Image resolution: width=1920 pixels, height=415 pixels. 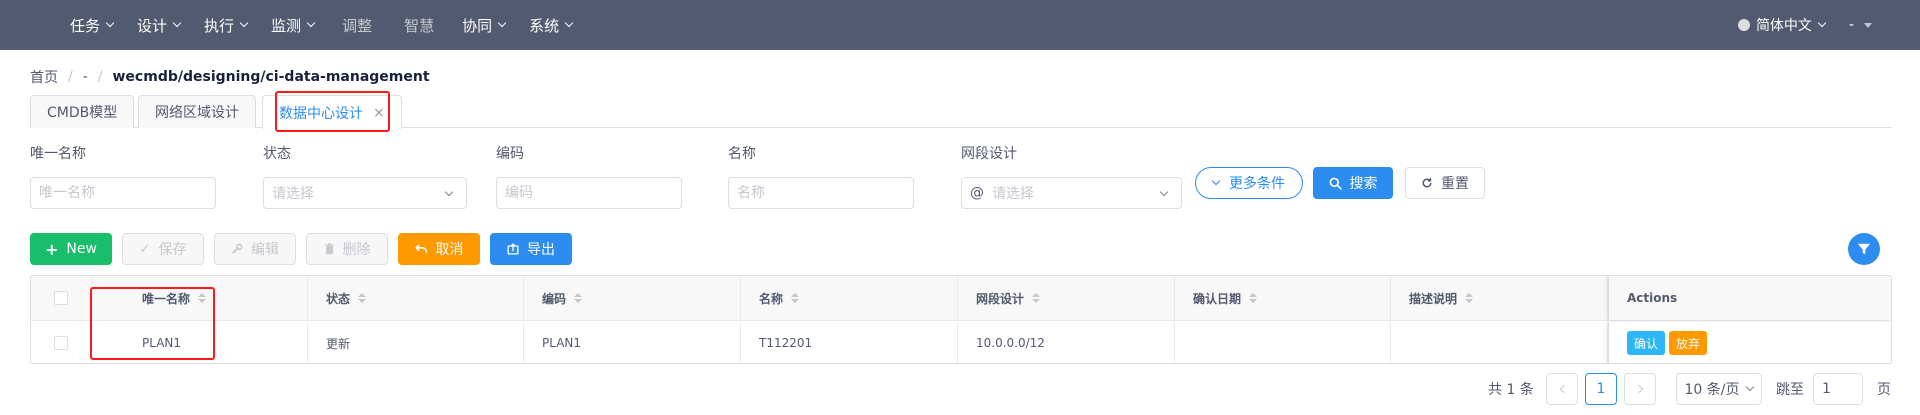 I want to click on wrench-icon, so click(x=237, y=248).